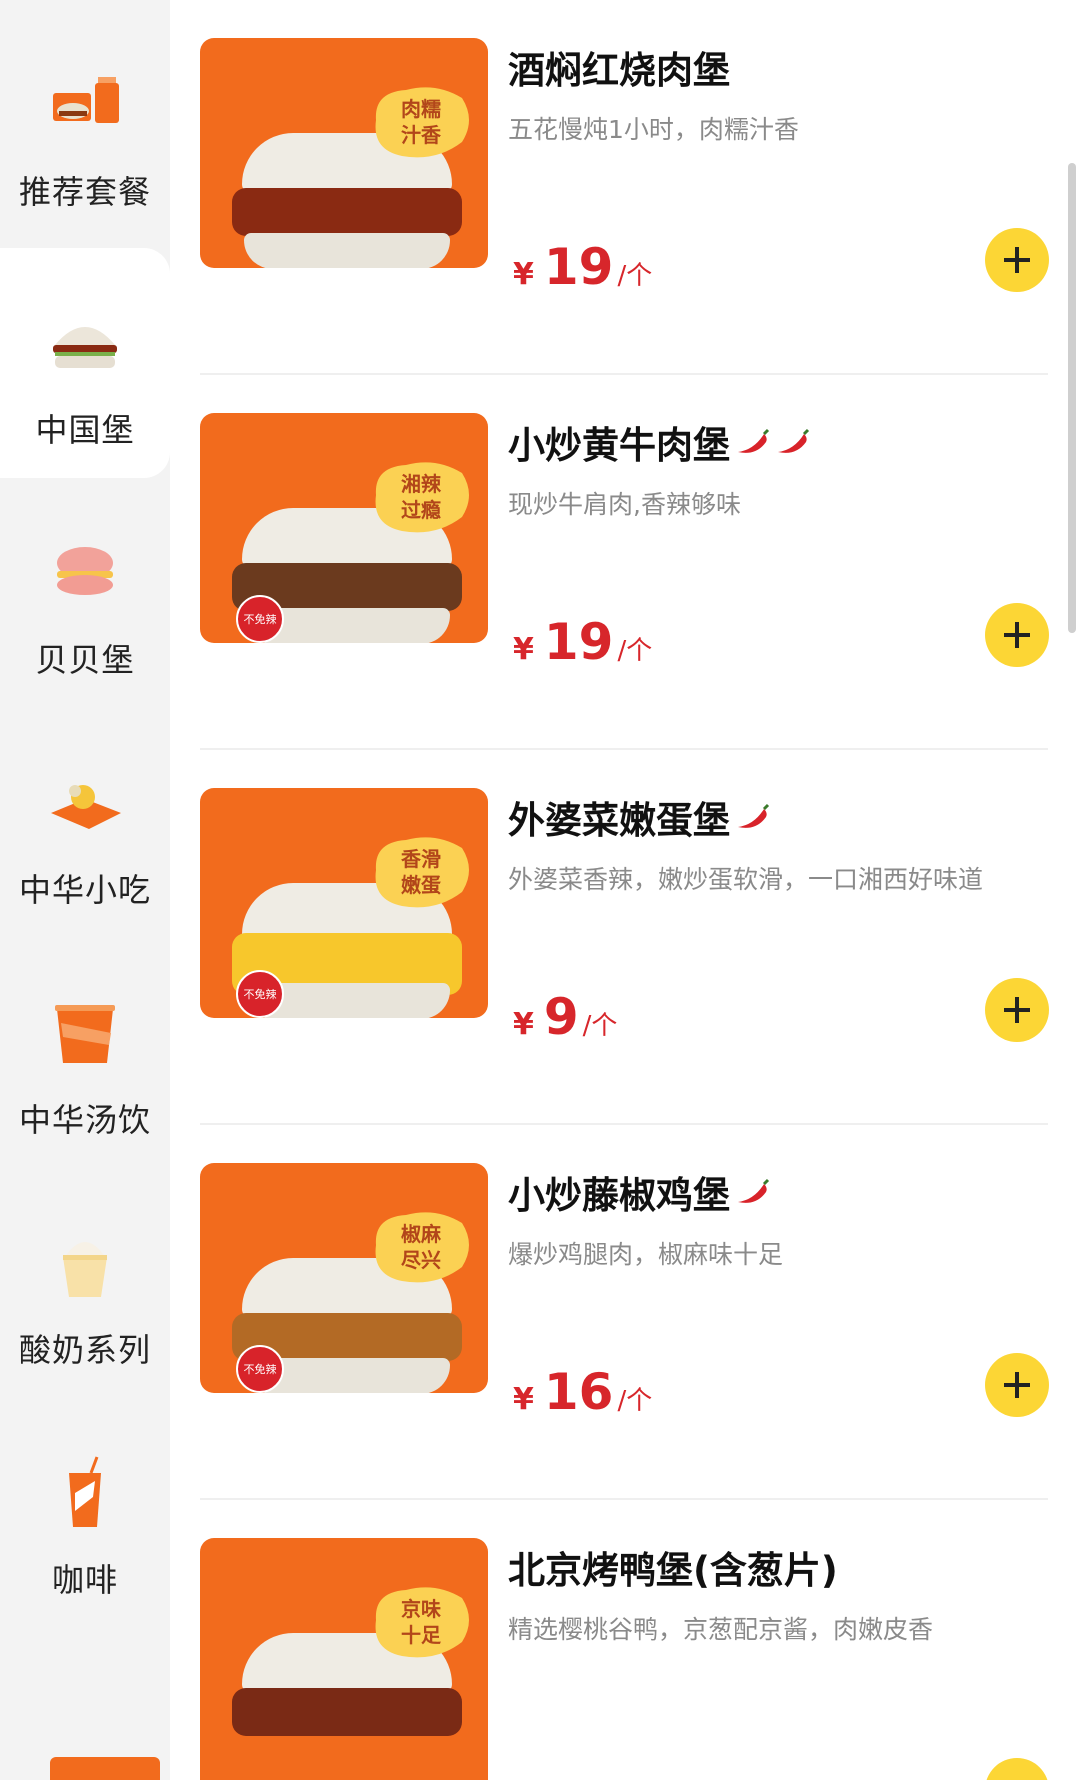  I want to click on product-image: 京味 十足, so click(344, 1659).